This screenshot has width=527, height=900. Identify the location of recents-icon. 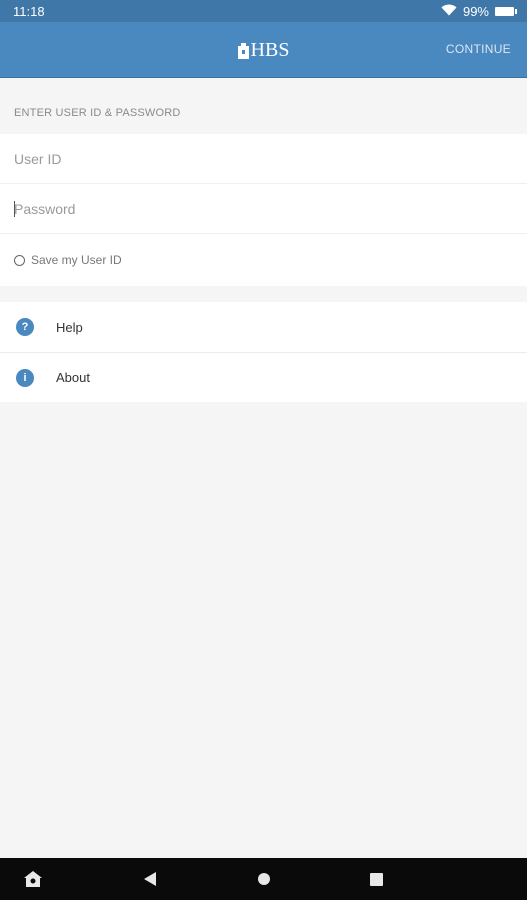
(376, 879).